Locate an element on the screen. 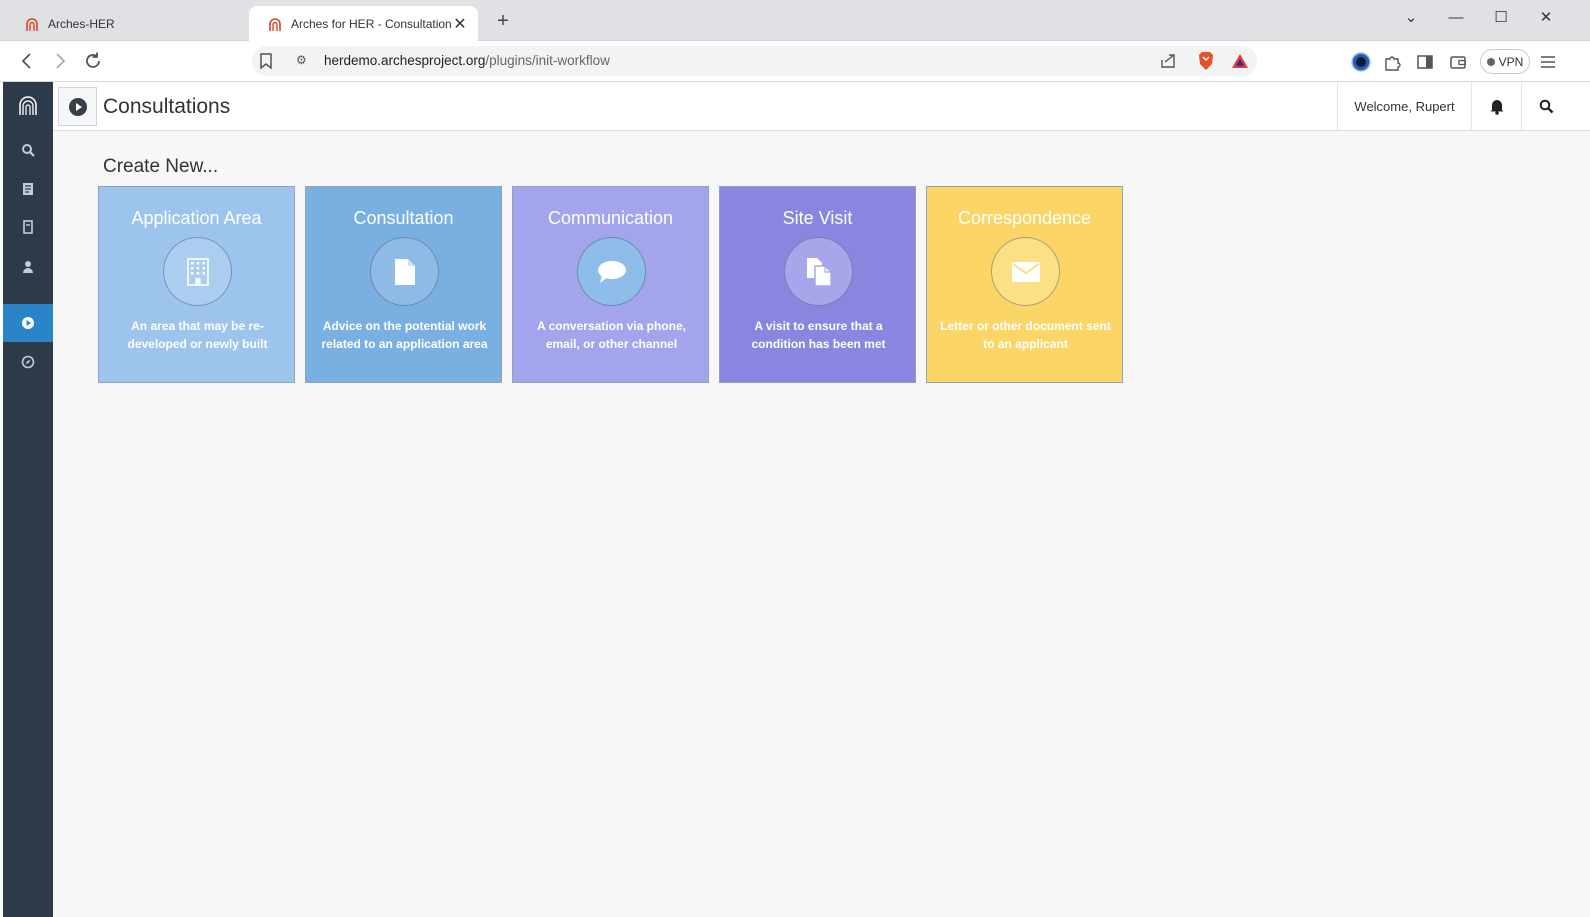  site-info-icon: ⚙ is located at coordinates (301, 60).